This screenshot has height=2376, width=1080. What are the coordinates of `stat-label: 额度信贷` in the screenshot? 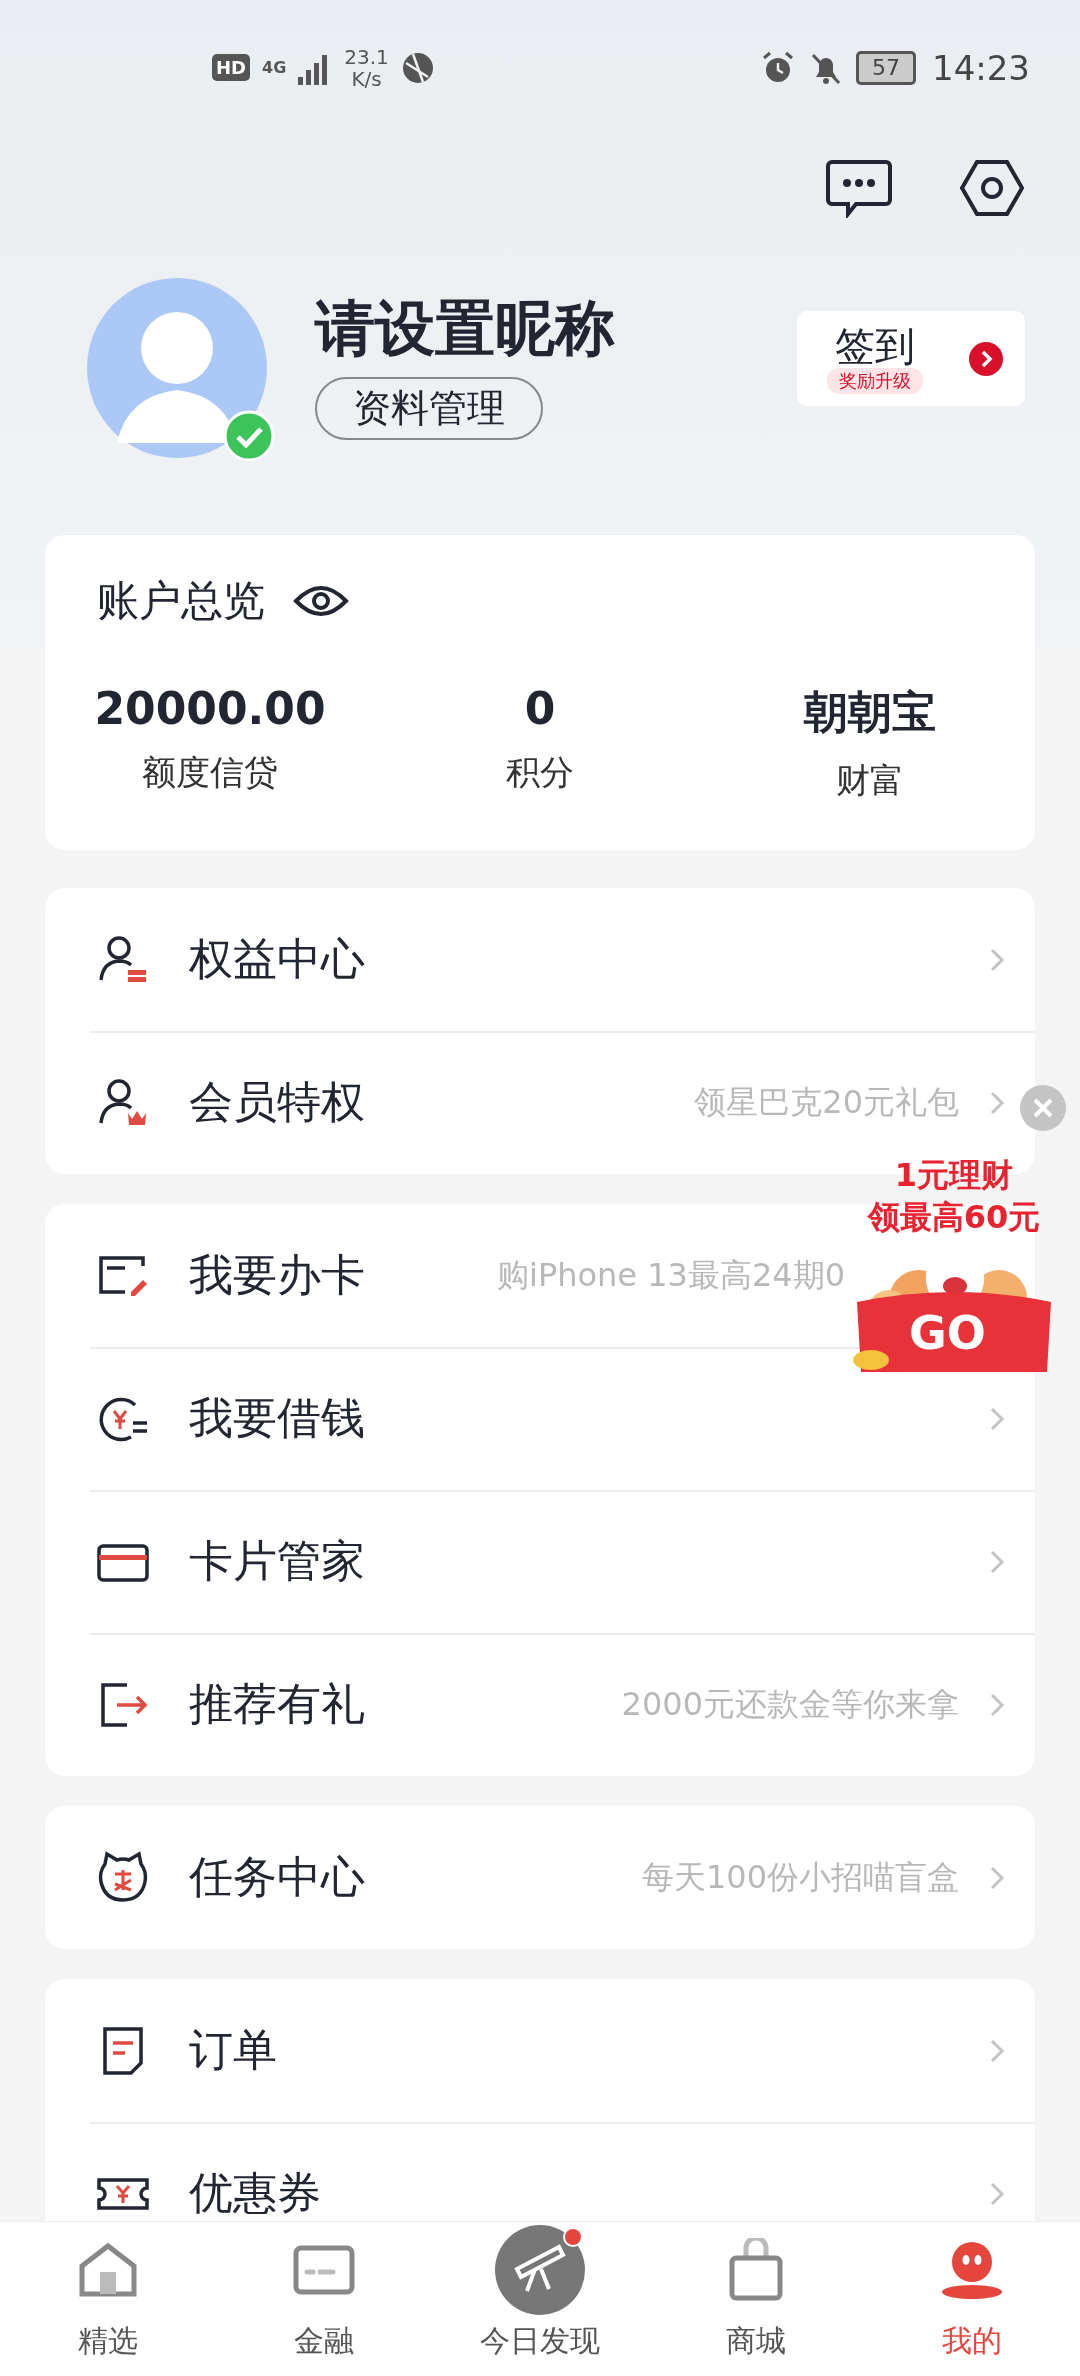 It's located at (210, 772).